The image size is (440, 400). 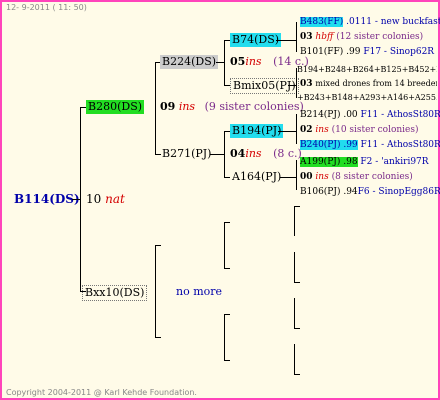 What do you see at coordinates (256, 40) in the screenshot?
I see `gen3-node-a: B74(DS)` at bounding box center [256, 40].